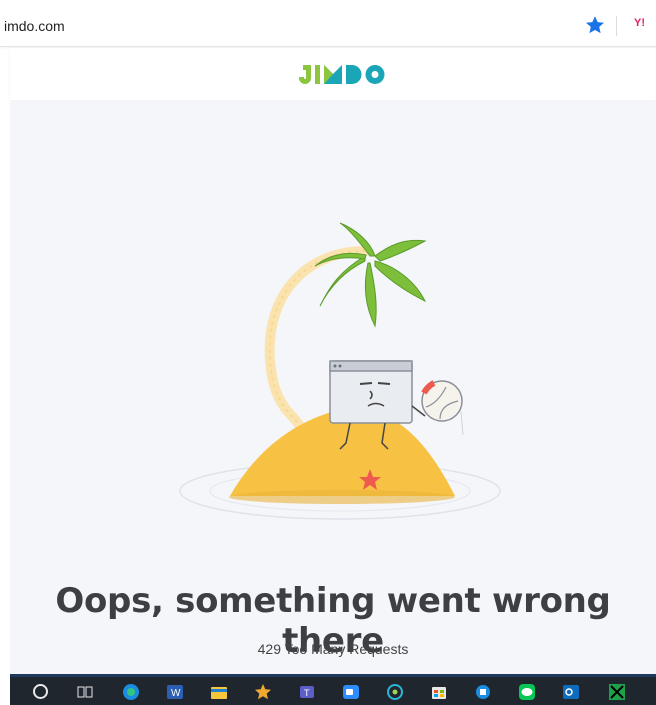 The image size is (656, 705). I want to click on star-app-icon, so click(263, 692).